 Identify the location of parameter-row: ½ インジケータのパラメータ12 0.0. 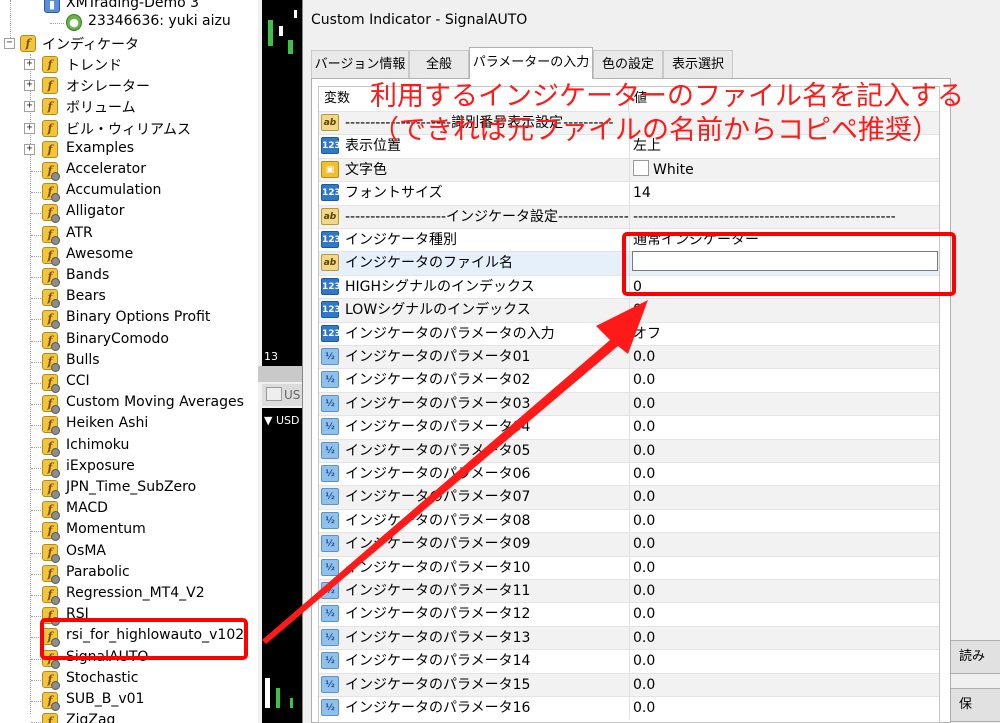
(629, 614).